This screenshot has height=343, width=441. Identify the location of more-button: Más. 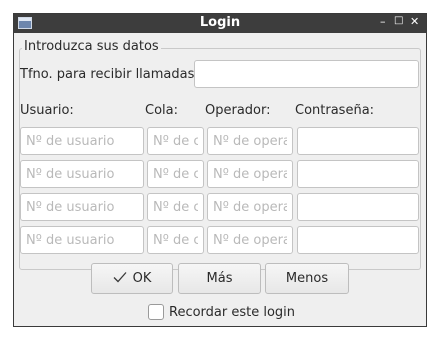
(219, 278).